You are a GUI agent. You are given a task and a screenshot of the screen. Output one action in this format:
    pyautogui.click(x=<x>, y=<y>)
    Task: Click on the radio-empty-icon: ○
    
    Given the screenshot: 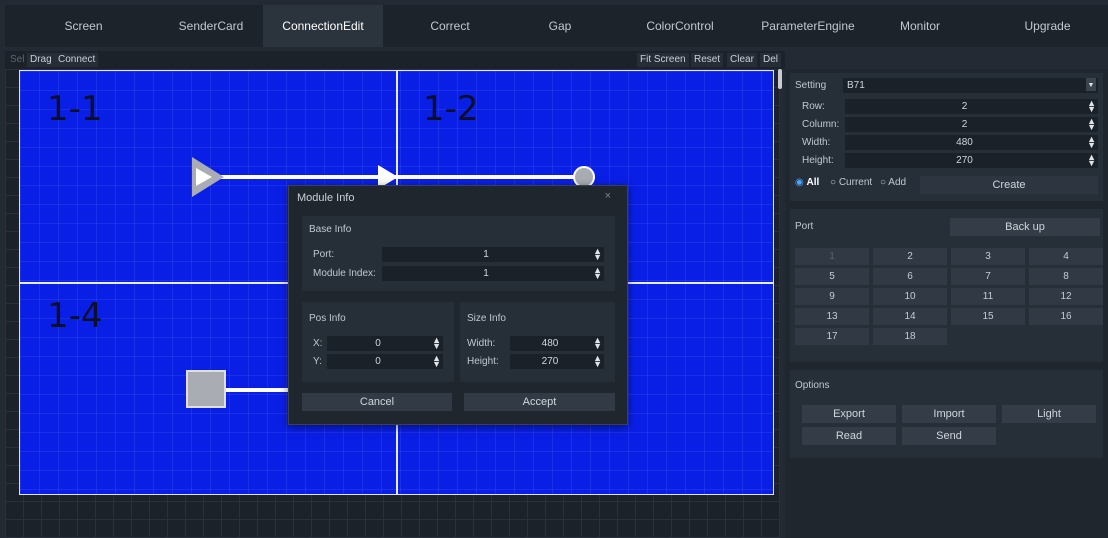 What is the action you would take?
    pyautogui.click(x=833, y=182)
    